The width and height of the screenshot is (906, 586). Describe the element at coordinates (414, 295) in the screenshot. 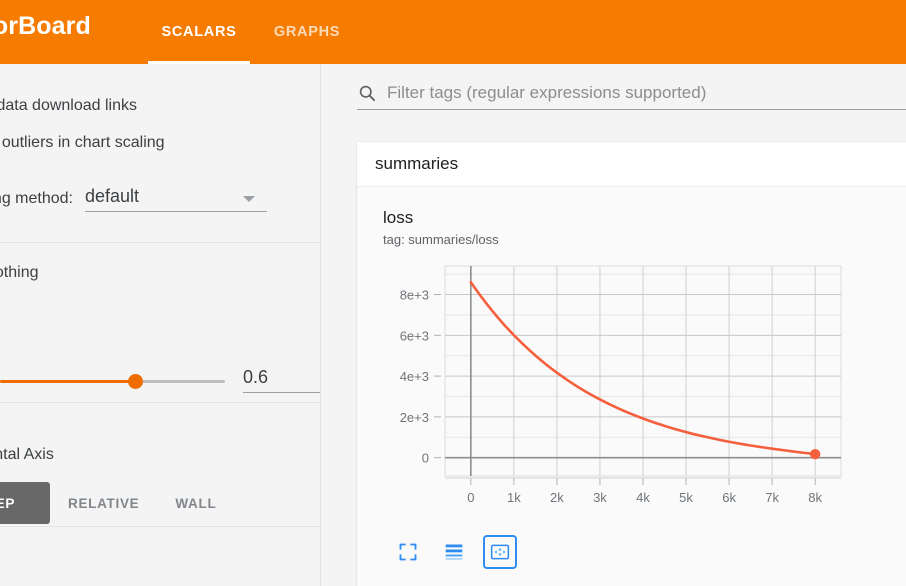

I see `svg-text: 8e+3` at that location.